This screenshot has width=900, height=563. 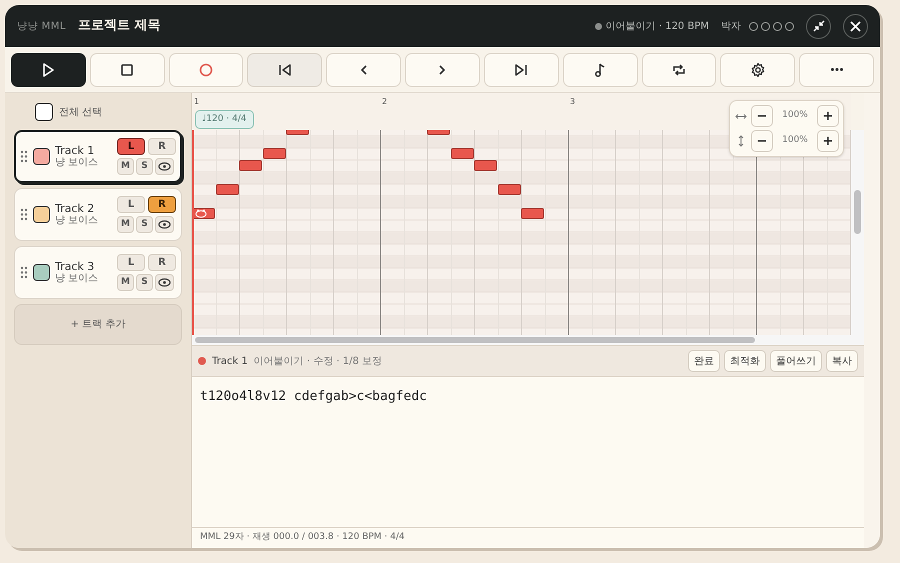 I want to click on settings-icon, so click(x=758, y=70).